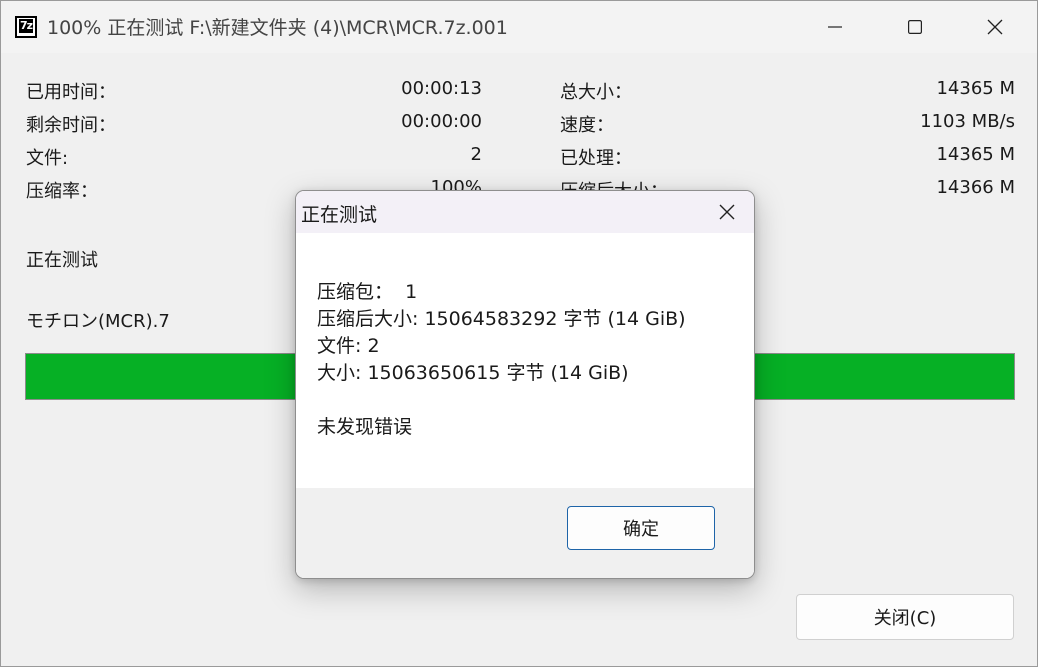 This screenshot has width=1038, height=667. What do you see at coordinates (501, 319) in the screenshot?
I see `compressed-size-line: 压缩后大小: 15064583292 字节 (14 GiB)` at bounding box center [501, 319].